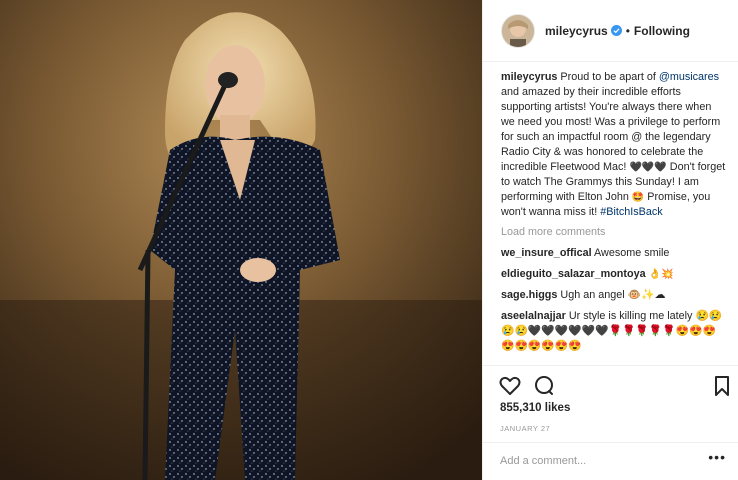  I want to click on caption-username: mileycyrus, so click(529, 77).